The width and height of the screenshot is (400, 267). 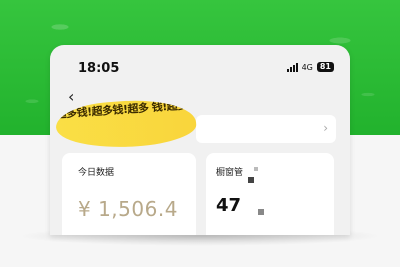 What do you see at coordinates (230, 173) in the screenshot?
I see `window-label: 橱窗管` at bounding box center [230, 173].